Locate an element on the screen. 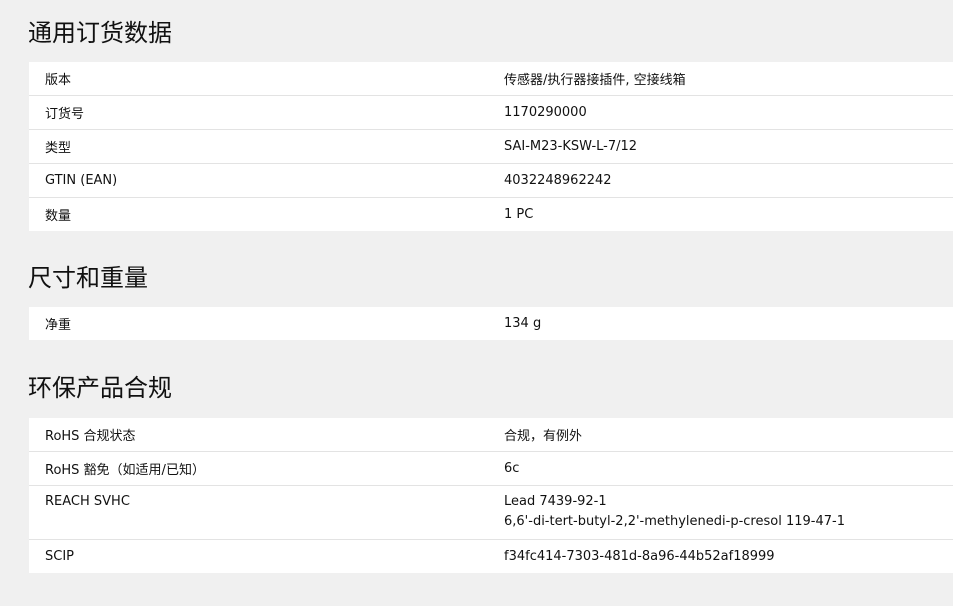 Image resolution: width=953 pixels, height=606 pixels. row-value: 4032248962242 is located at coordinates (558, 180).